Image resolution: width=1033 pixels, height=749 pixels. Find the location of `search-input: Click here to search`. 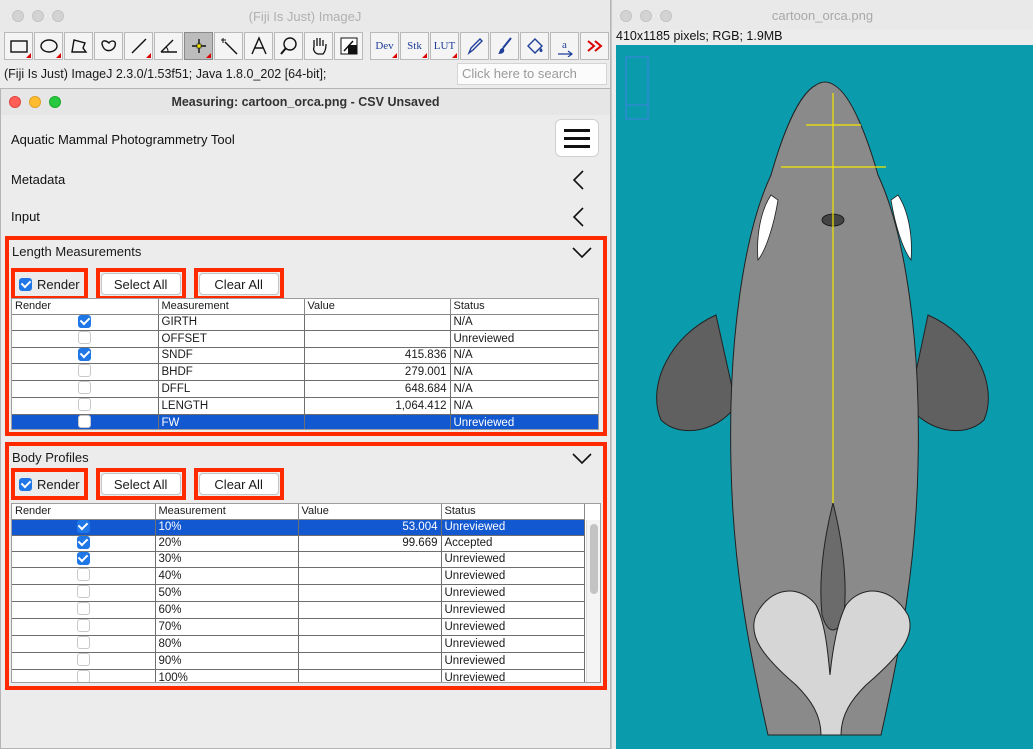

search-input: Click here to search is located at coordinates (532, 74).